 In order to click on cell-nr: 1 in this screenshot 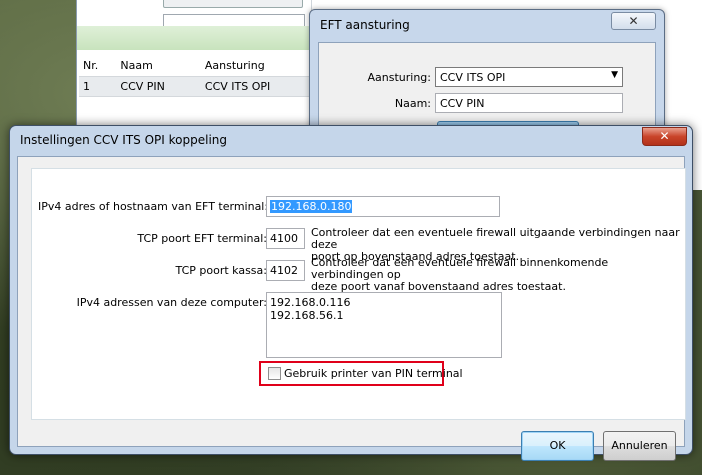, I will do `click(98, 86)`.